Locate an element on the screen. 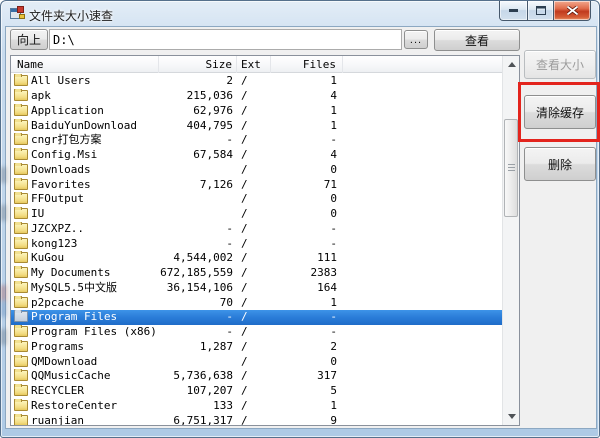 The width and height of the screenshot is (600, 438). path-input is located at coordinates (225, 39).